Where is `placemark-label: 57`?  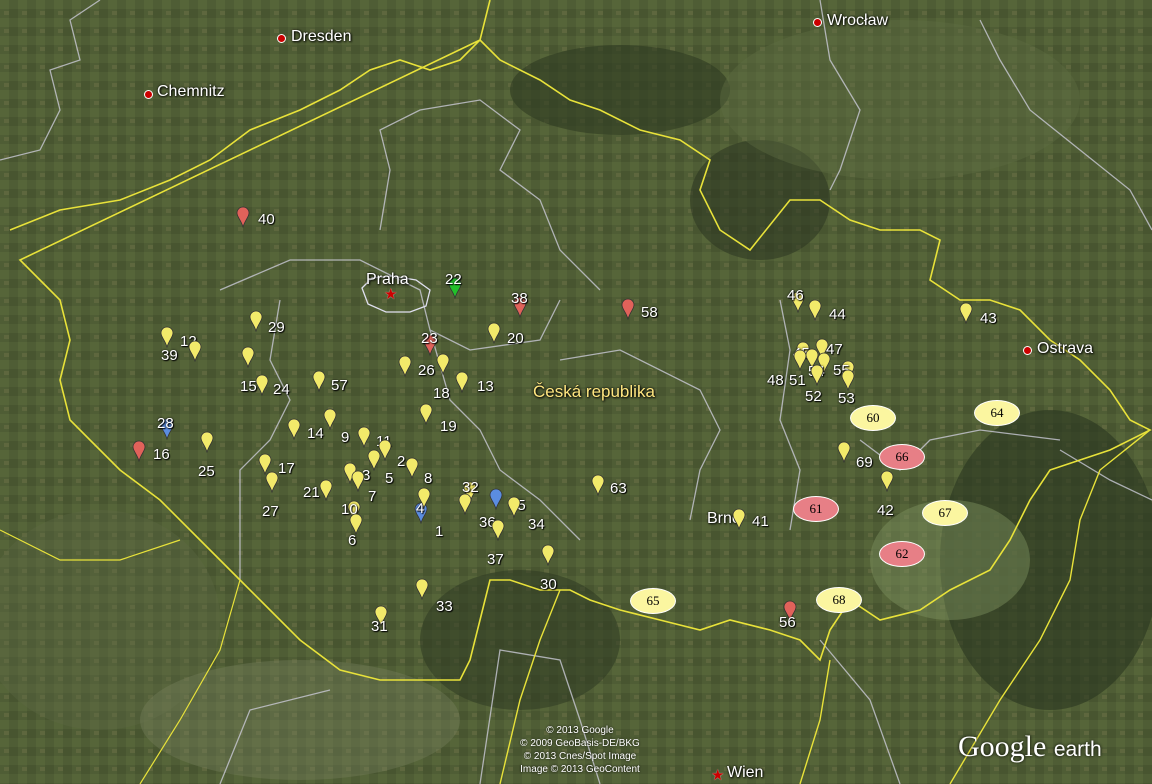
placemark-label: 57 is located at coordinates (339, 385).